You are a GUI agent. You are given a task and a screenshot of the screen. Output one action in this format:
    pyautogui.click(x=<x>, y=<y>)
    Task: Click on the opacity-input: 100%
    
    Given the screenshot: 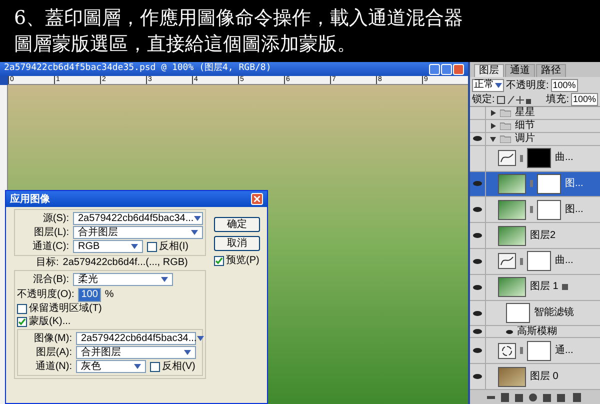 What is the action you would take?
    pyautogui.click(x=564, y=85)
    